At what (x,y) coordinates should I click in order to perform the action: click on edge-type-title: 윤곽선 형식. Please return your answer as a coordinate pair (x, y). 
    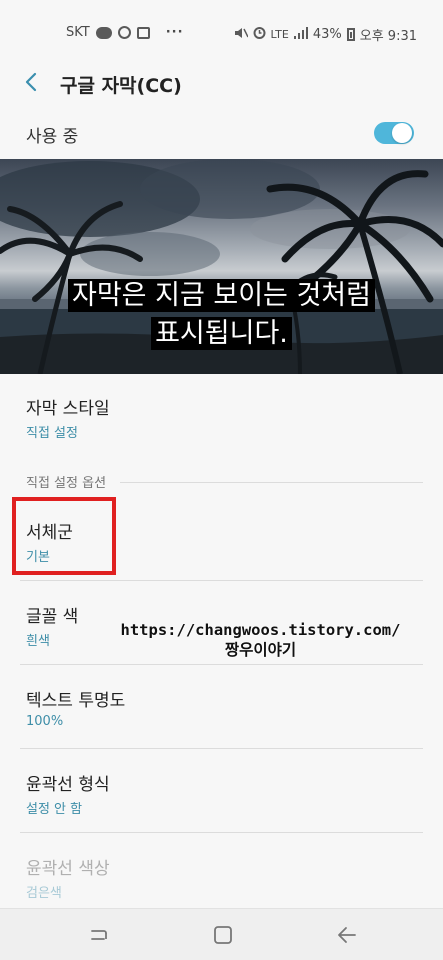
    Looking at the image, I should click on (68, 785).